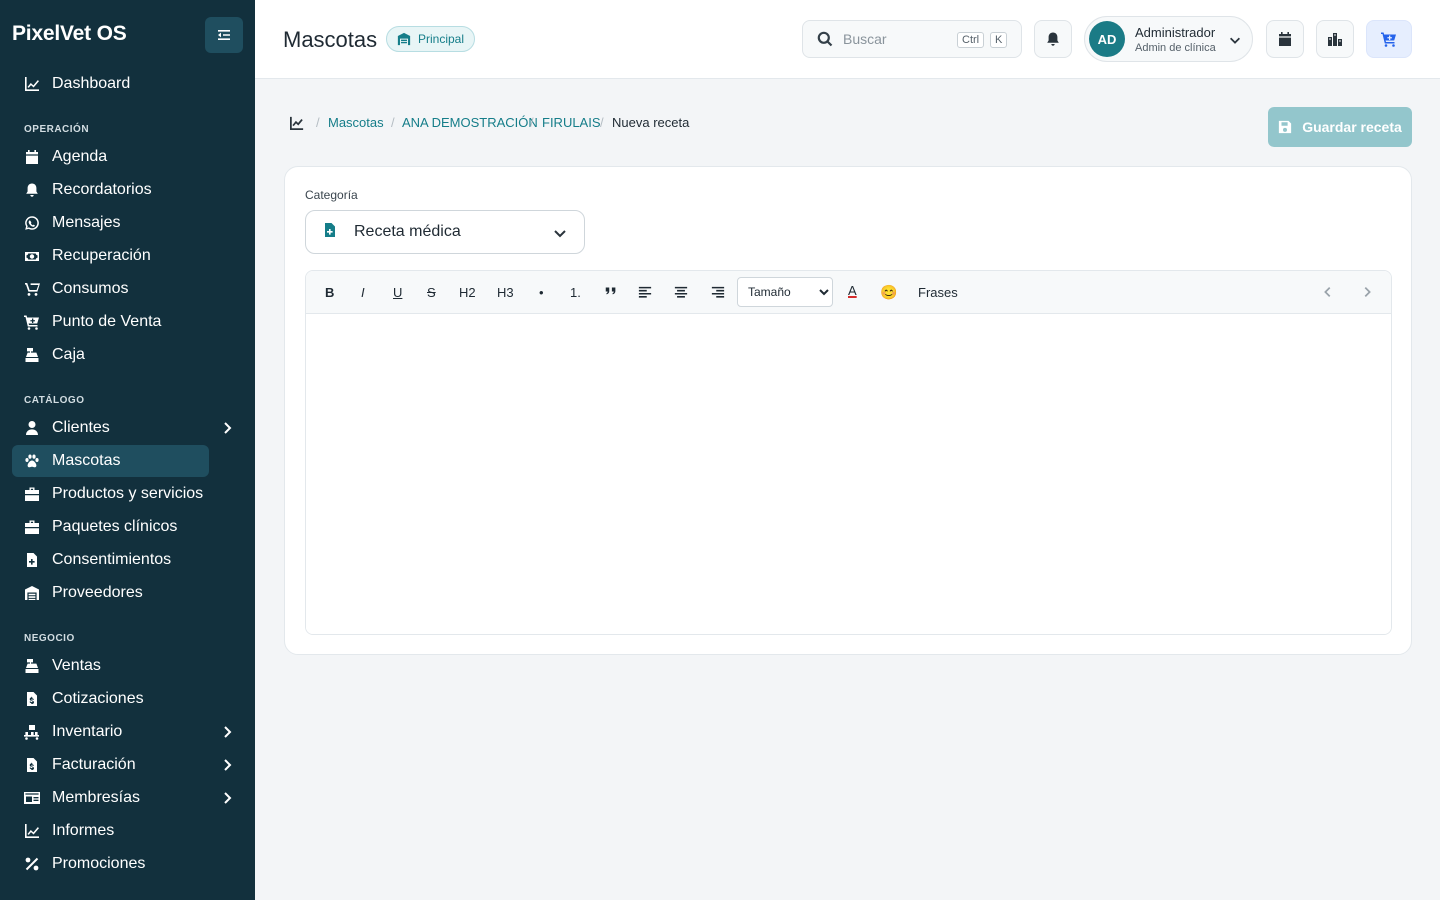 This screenshot has height=900, width=1440. I want to click on sidebar-item-ventas: Ventas, so click(127, 666).